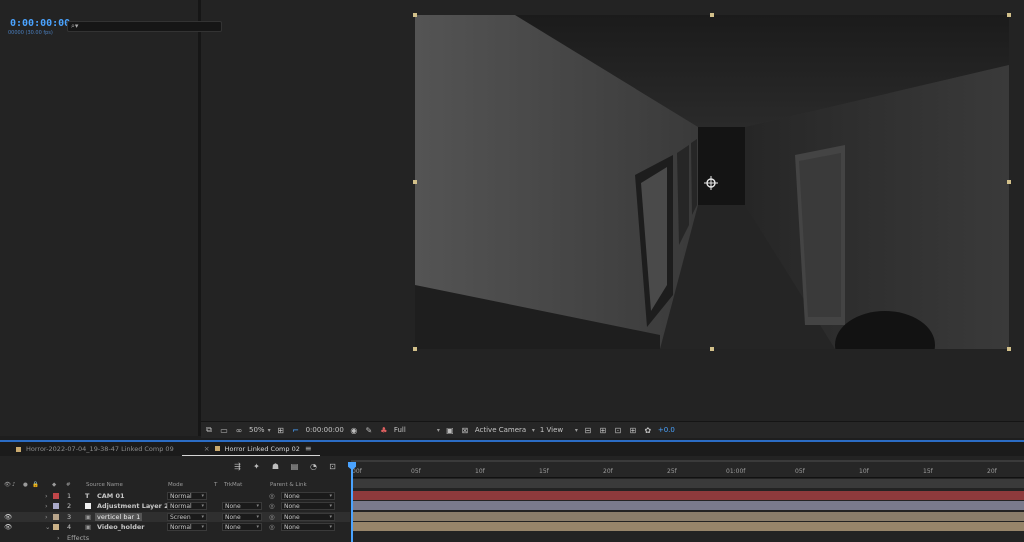  I want to click on layer-row: › 1 T CAM 01 Normal ▾ ◎ None ▾, so click(175, 496).